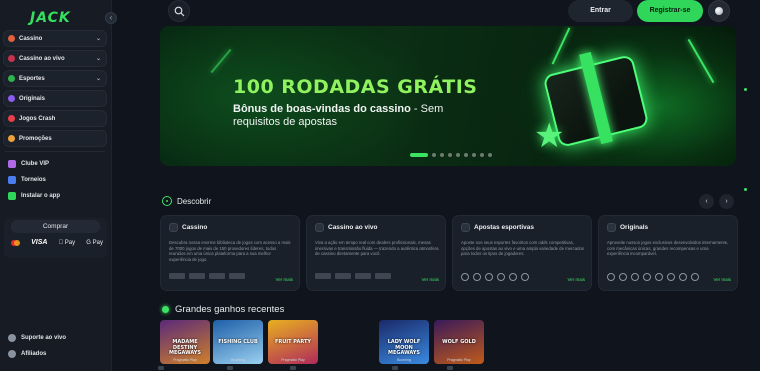 The height and width of the screenshot is (371, 760). Describe the element at coordinates (634, 227) in the screenshot. I see `card-title: Originals` at that location.